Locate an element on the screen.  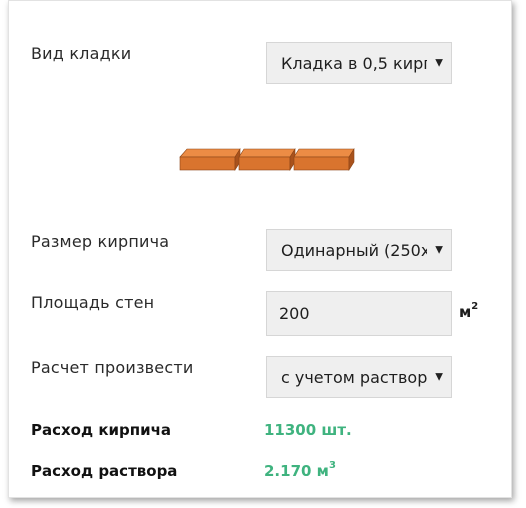
calculation-mode-select: с учетом раствор ▼ is located at coordinates (359, 377).